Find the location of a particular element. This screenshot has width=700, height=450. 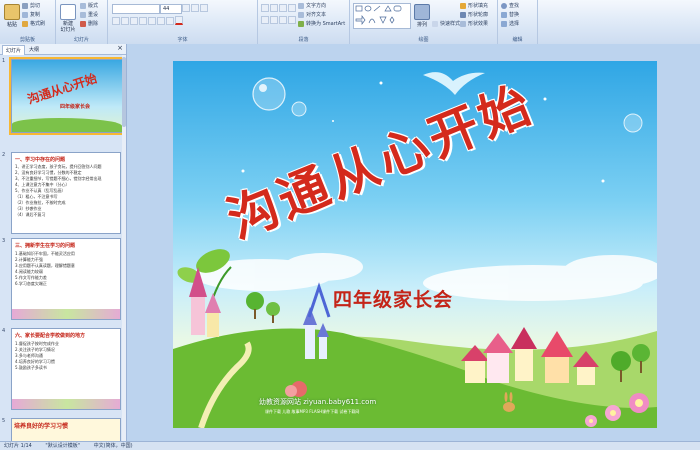

new-slide-button: 新建 幻灯片 is located at coordinates (68, 17).